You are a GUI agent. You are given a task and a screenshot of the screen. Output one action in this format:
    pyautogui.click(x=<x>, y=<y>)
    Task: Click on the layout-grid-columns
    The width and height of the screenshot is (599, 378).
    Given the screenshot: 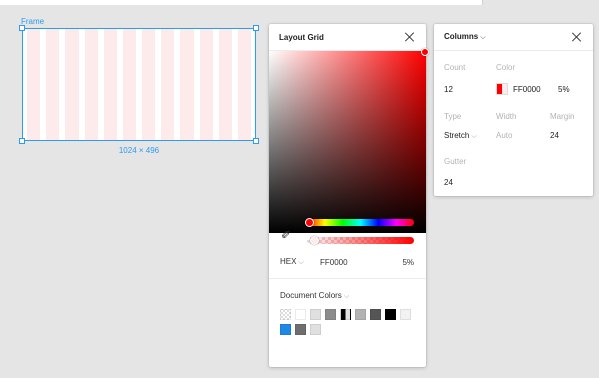 What is the action you would take?
    pyautogui.click(x=139, y=84)
    